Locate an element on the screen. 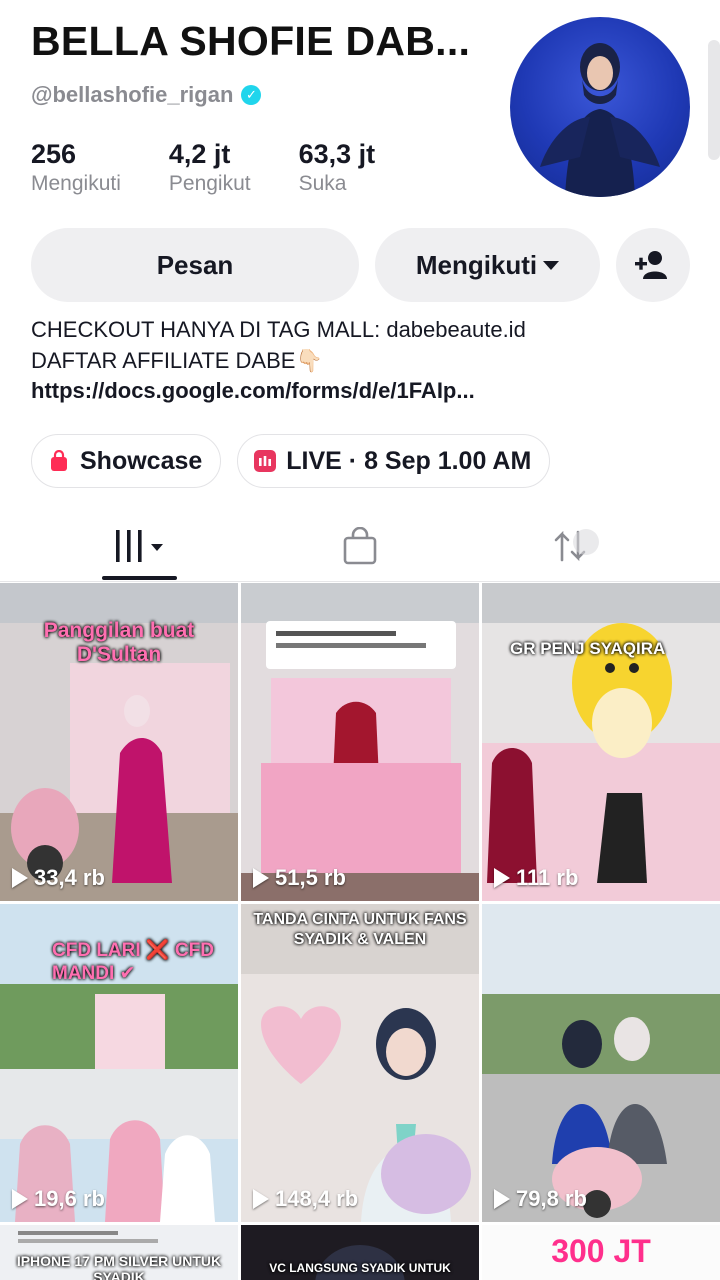  video-caption: CFD LARI ❌ CFD MANDI ✔ is located at coordinates (133, 962).